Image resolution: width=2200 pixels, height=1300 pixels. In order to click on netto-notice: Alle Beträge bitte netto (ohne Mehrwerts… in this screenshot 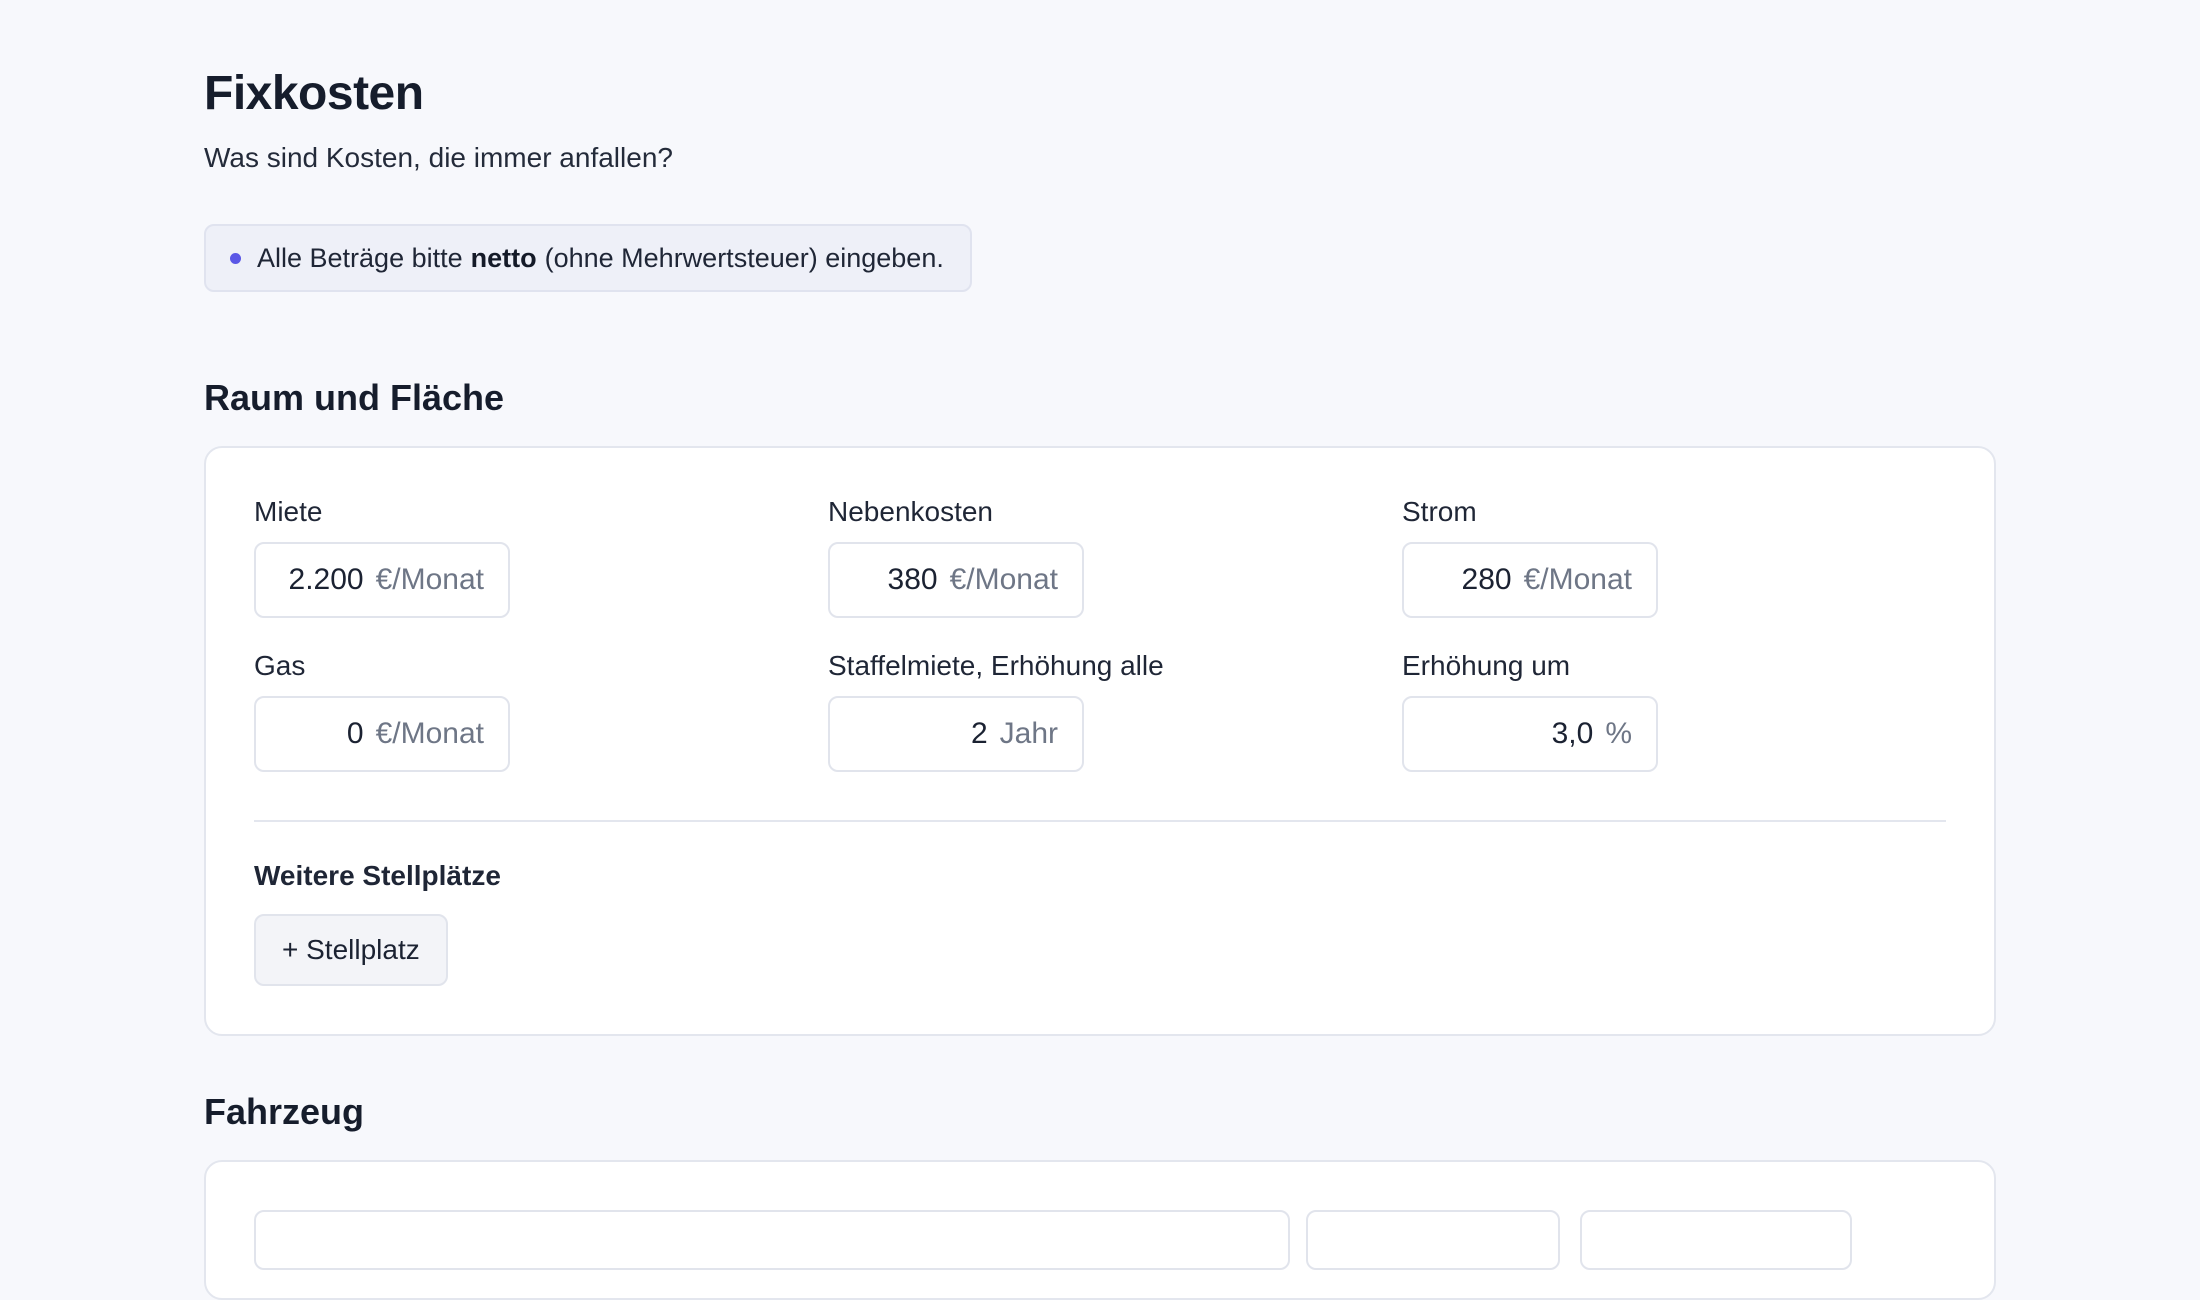, I will do `click(588, 258)`.